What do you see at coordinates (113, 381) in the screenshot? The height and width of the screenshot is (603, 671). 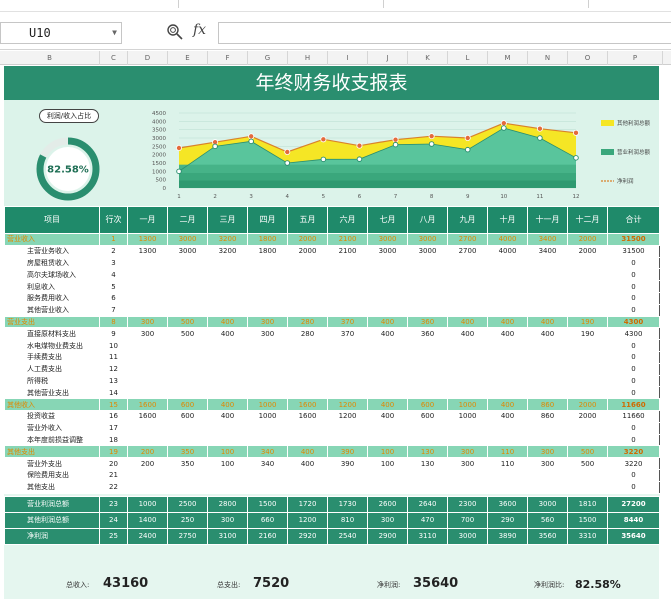 I see `row-number: 13` at bounding box center [113, 381].